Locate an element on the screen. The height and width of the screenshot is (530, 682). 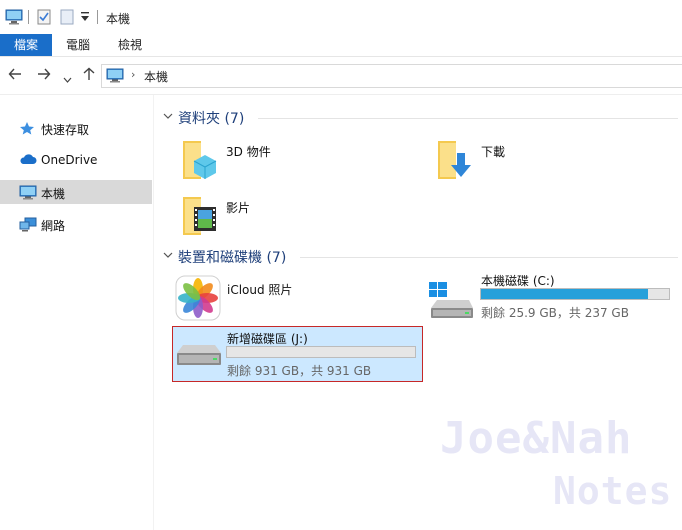
section-header-folders: 資料夾 (7) is located at coordinates (420, 118).